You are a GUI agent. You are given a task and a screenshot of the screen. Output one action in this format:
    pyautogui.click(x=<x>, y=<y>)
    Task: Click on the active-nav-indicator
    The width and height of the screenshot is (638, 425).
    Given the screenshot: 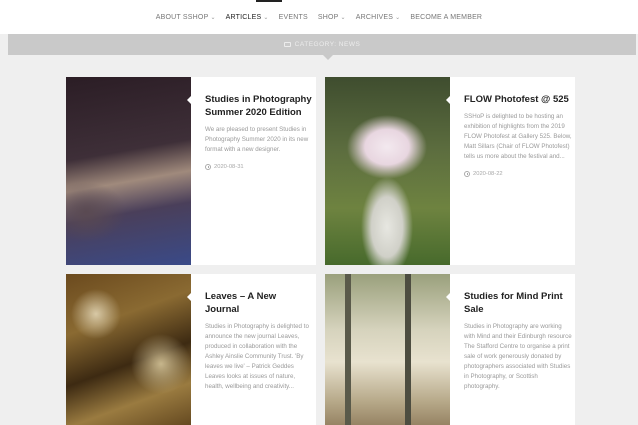 What is the action you would take?
    pyautogui.click(x=269, y=1)
    